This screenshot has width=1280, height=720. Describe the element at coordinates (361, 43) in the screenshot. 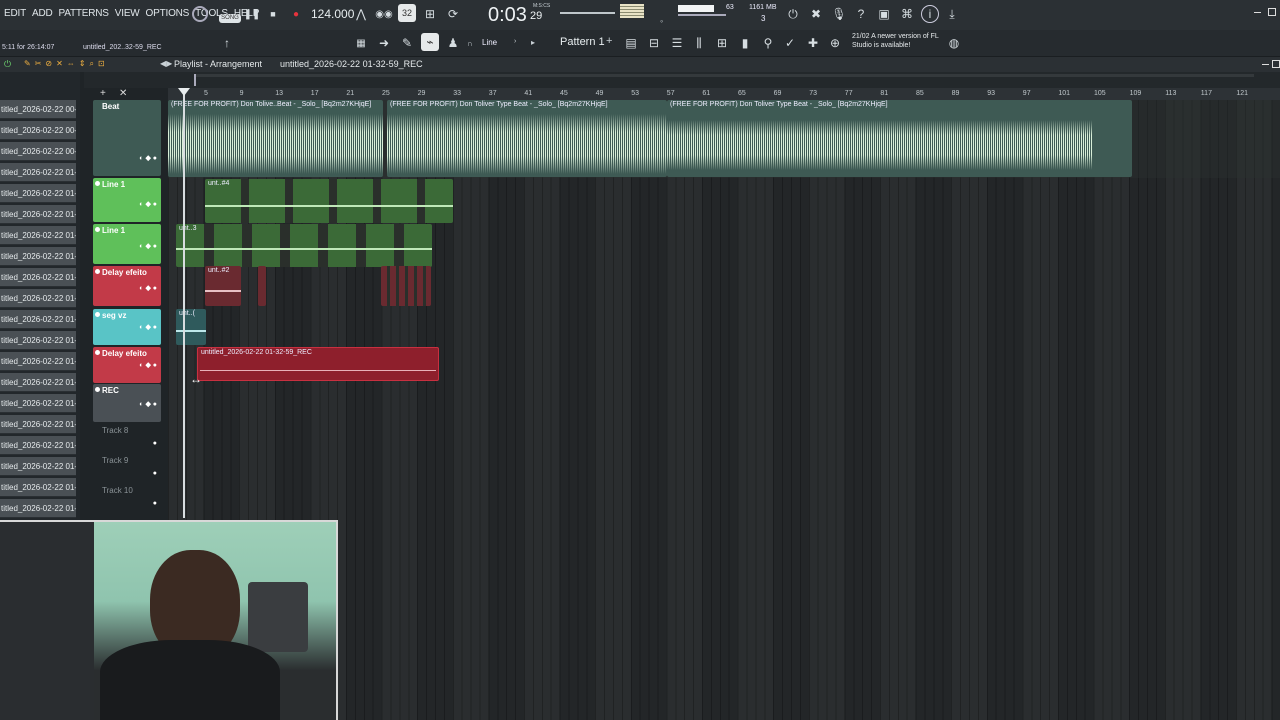

I see `piano-roll-icon: ▦` at that location.